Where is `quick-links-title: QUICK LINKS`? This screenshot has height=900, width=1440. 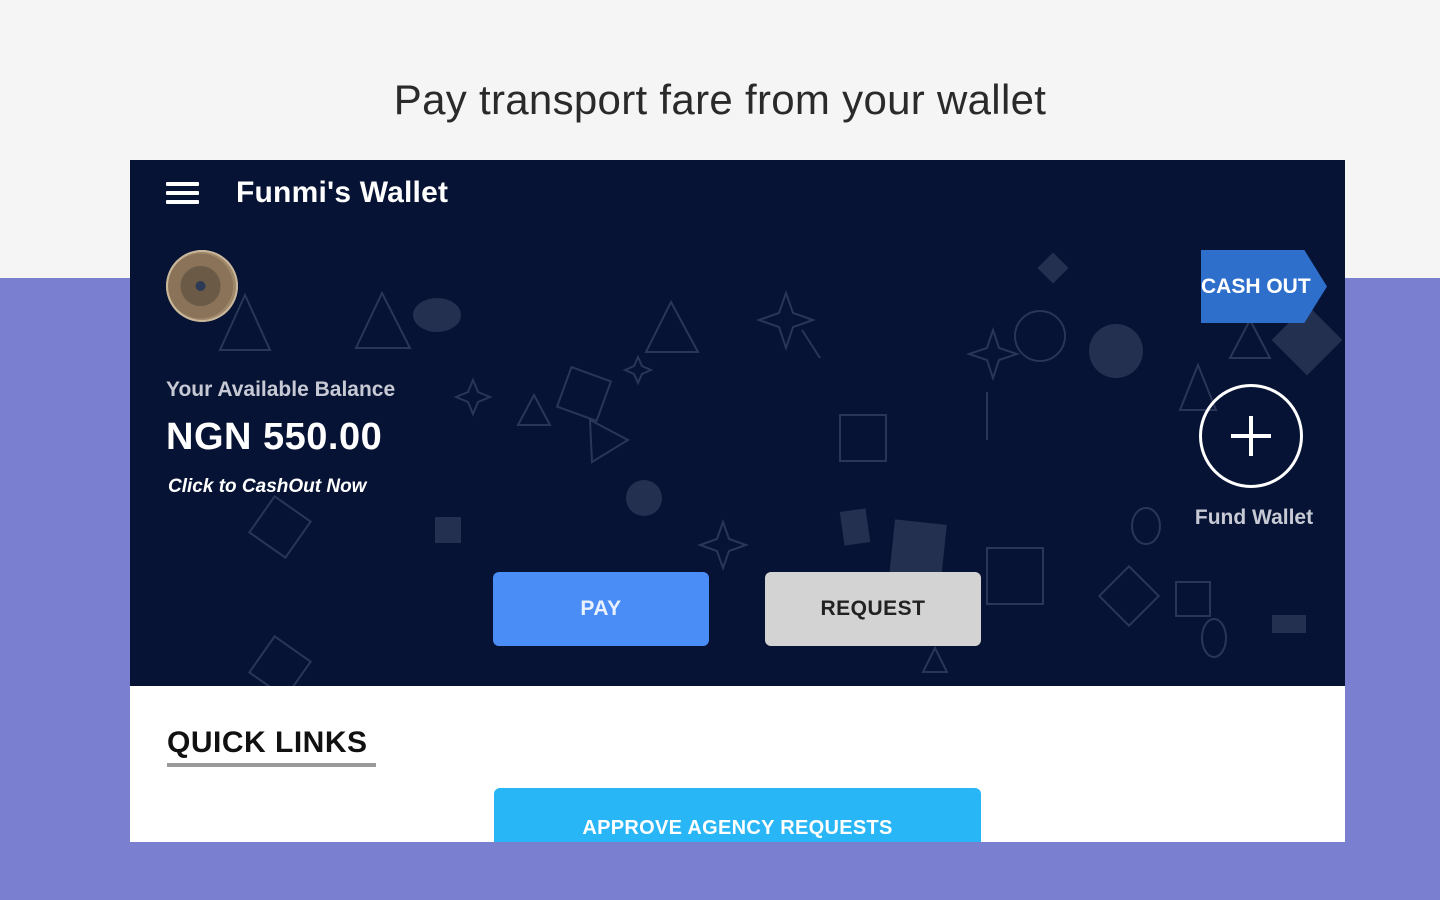
quick-links-title: QUICK LINKS is located at coordinates (267, 742).